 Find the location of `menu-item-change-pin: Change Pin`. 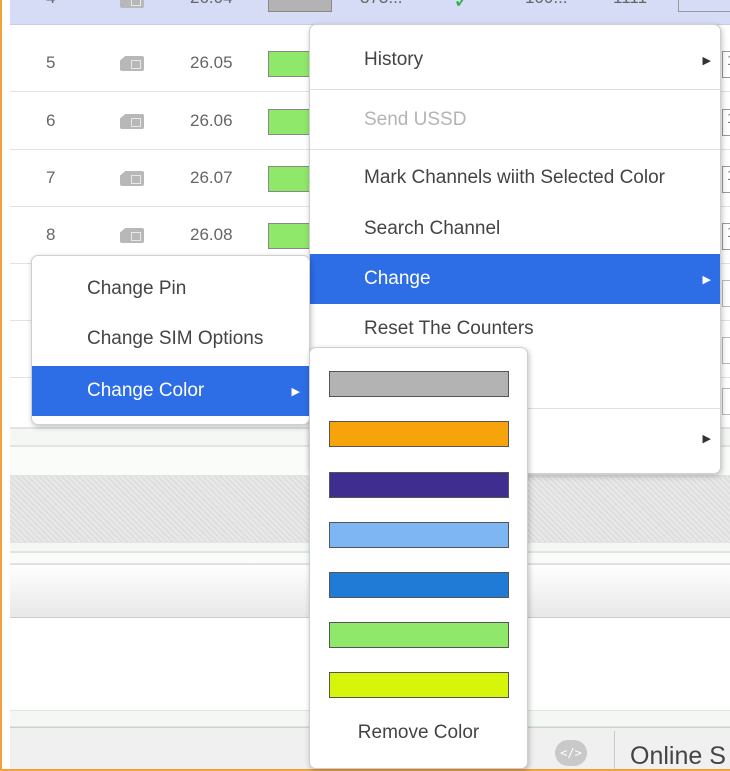

menu-item-change-pin: Change Pin is located at coordinates (170, 289).